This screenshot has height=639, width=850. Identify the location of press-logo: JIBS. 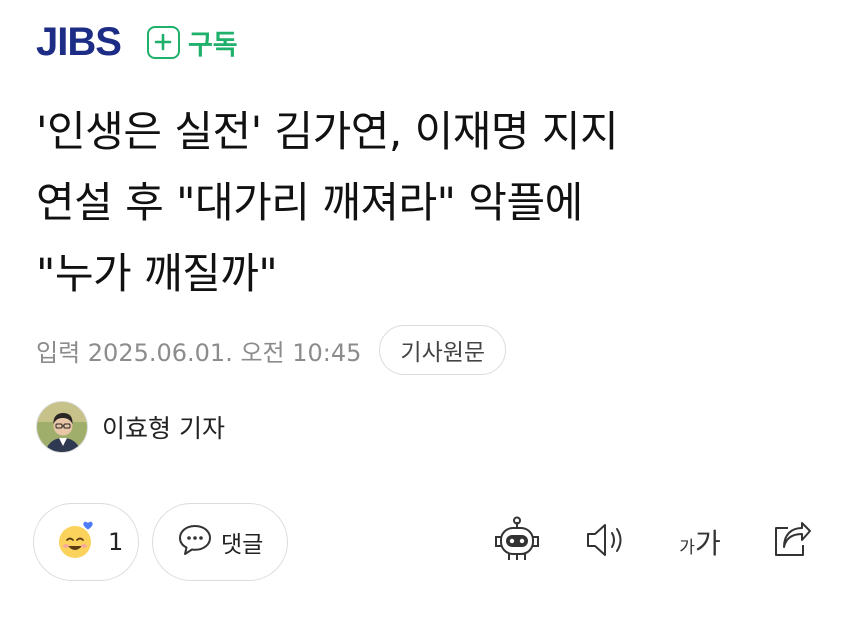
(79, 42).